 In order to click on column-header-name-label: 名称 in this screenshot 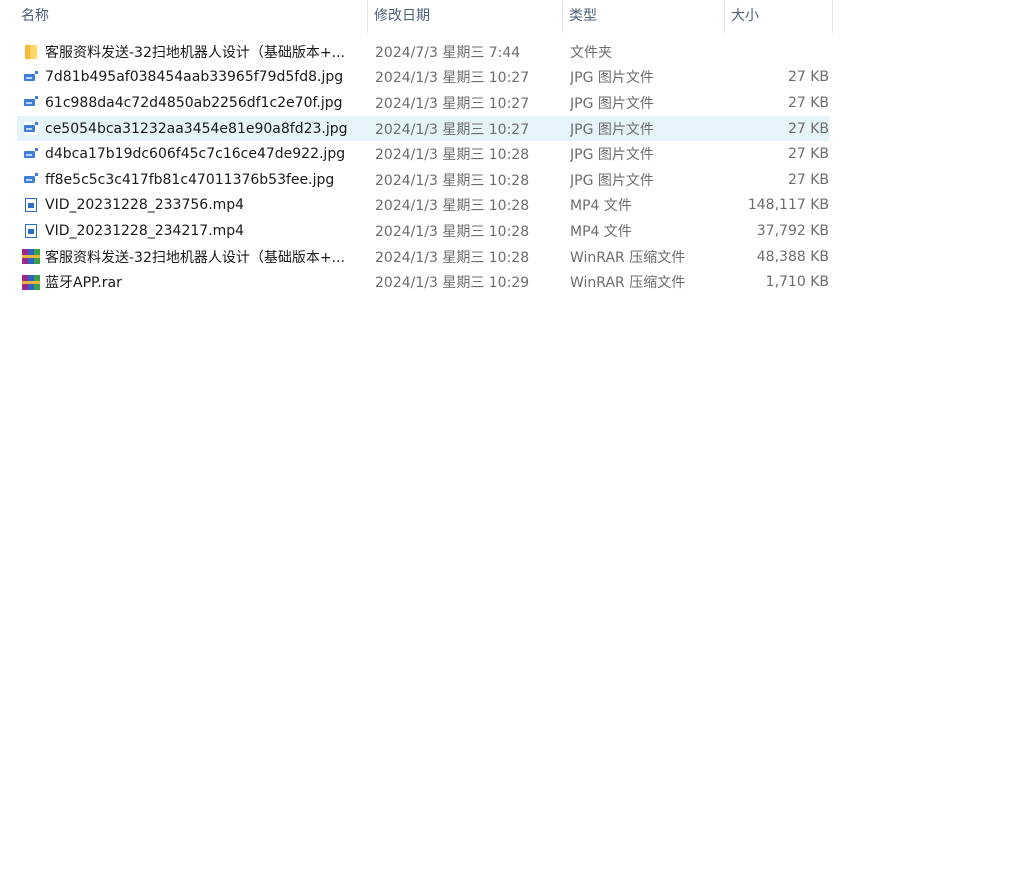, I will do `click(35, 16)`.